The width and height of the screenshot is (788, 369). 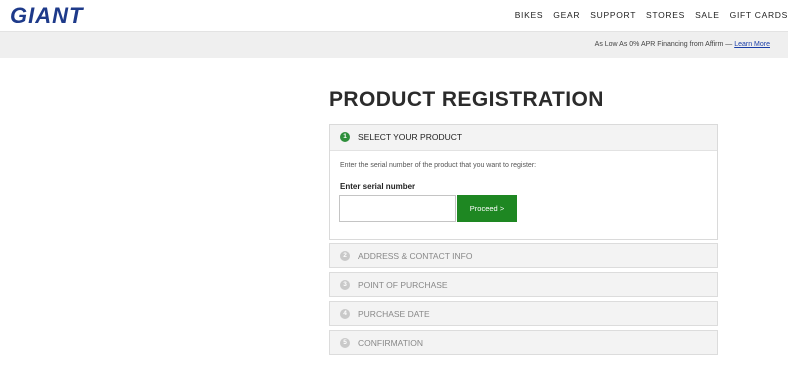 I want to click on serial-number-input, so click(x=397, y=208).